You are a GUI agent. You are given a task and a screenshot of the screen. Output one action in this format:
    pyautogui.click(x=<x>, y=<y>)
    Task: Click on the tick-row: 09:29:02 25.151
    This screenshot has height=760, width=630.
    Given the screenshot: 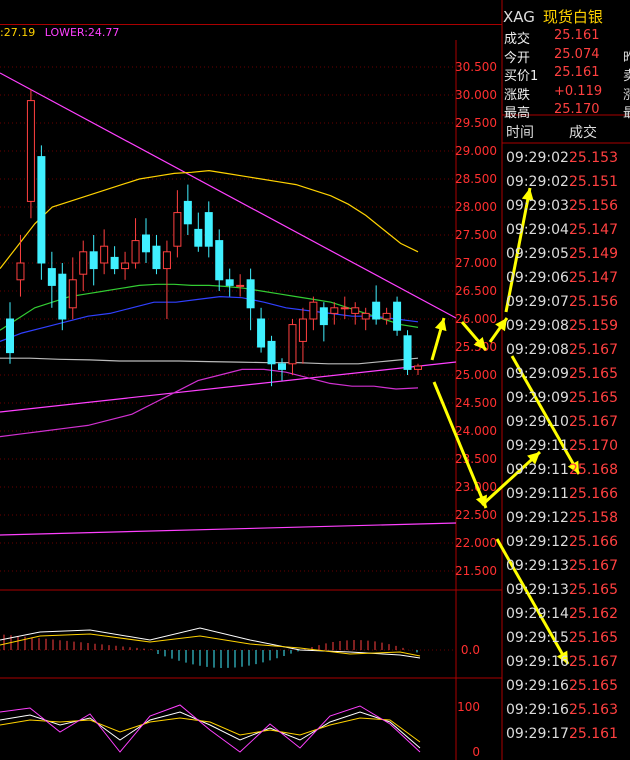 What is the action you would take?
    pyautogui.click(x=562, y=182)
    